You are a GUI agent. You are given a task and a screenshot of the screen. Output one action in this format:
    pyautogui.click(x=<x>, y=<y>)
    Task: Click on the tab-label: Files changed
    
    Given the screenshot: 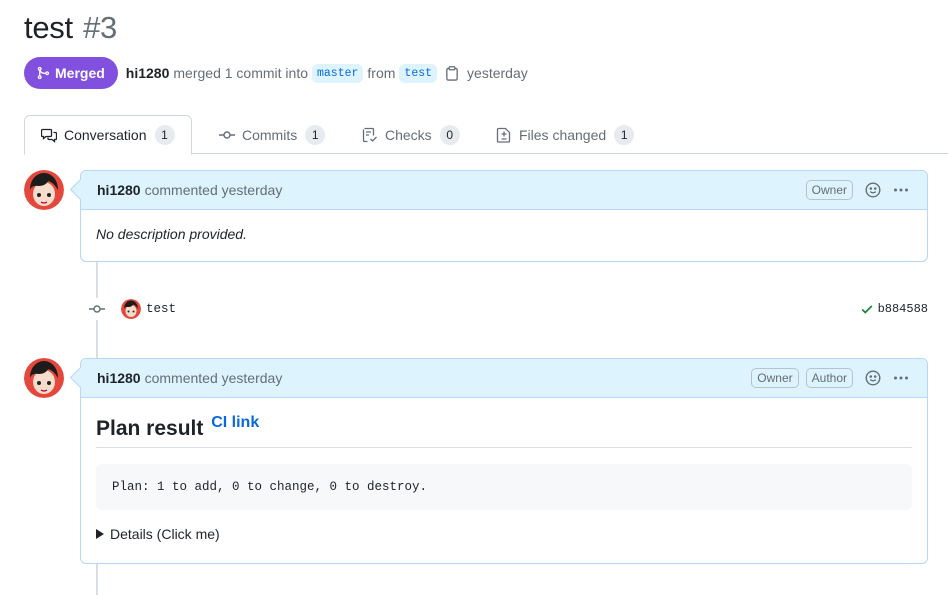 What is the action you would take?
    pyautogui.click(x=563, y=134)
    